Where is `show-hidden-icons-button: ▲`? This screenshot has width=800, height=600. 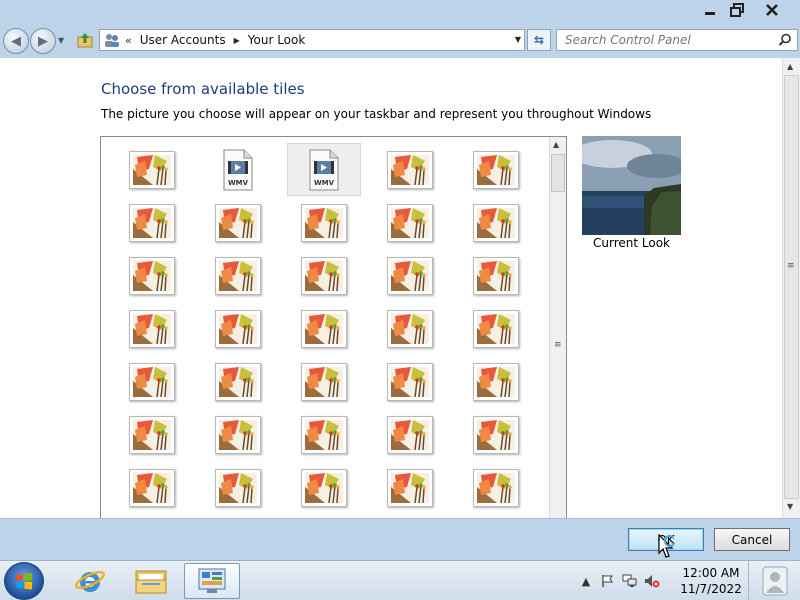 show-hidden-icons-button: ▲ is located at coordinates (586, 581).